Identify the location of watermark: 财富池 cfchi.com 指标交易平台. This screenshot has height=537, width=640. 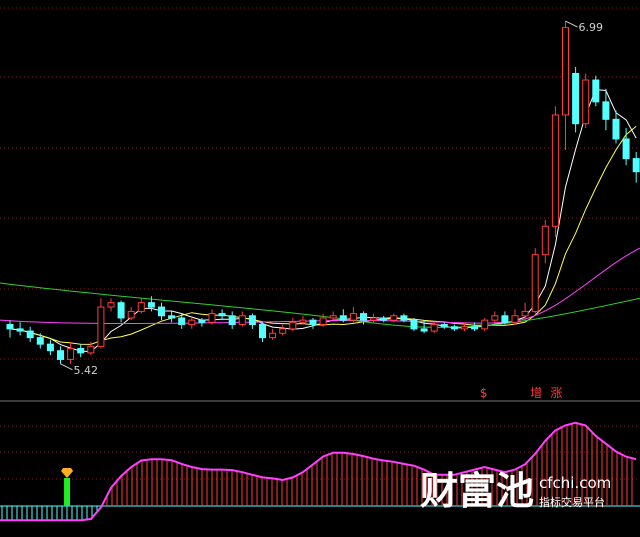
(515, 491).